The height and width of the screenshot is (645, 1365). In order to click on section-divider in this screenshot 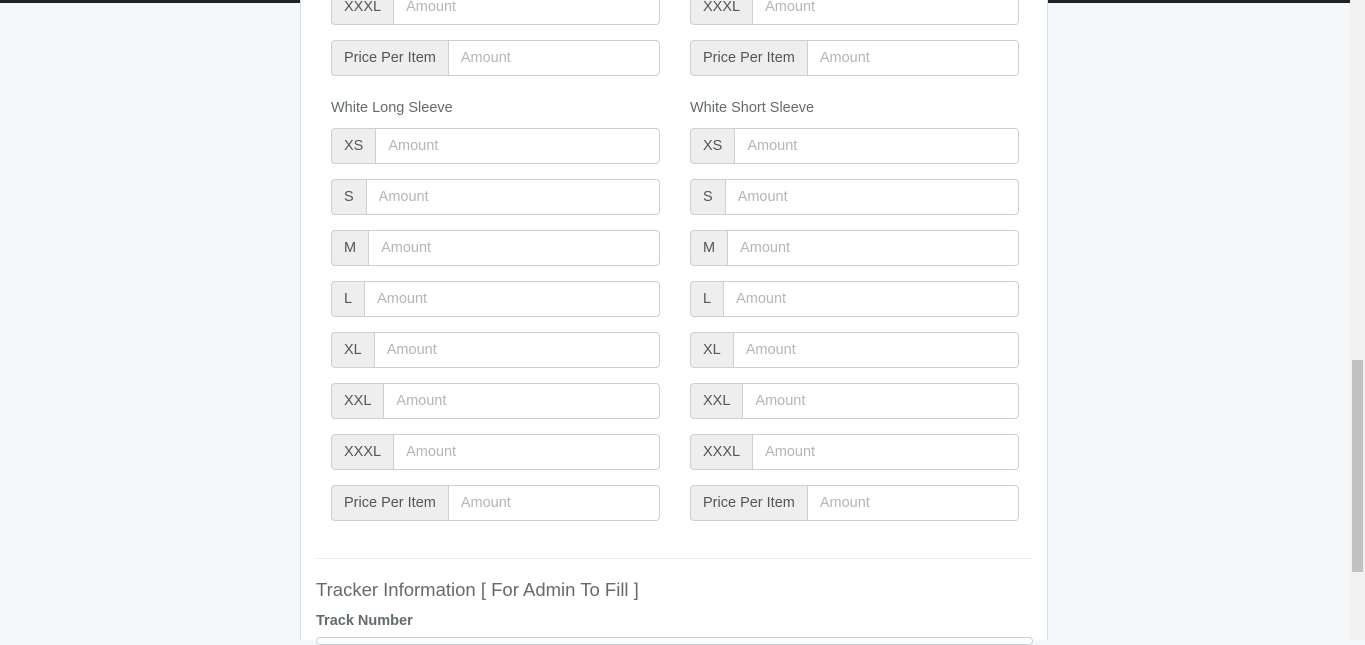, I will do `click(674, 558)`.